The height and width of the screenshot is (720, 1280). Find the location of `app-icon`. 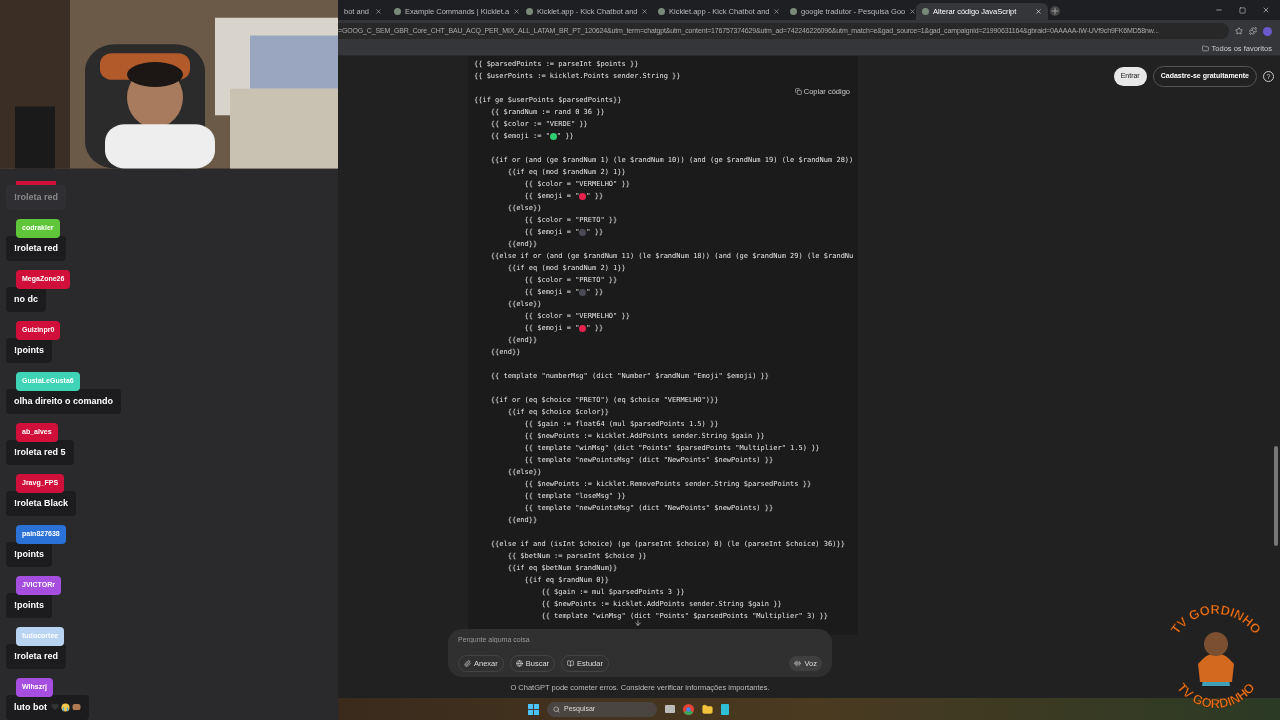

app-icon is located at coordinates (725, 709).